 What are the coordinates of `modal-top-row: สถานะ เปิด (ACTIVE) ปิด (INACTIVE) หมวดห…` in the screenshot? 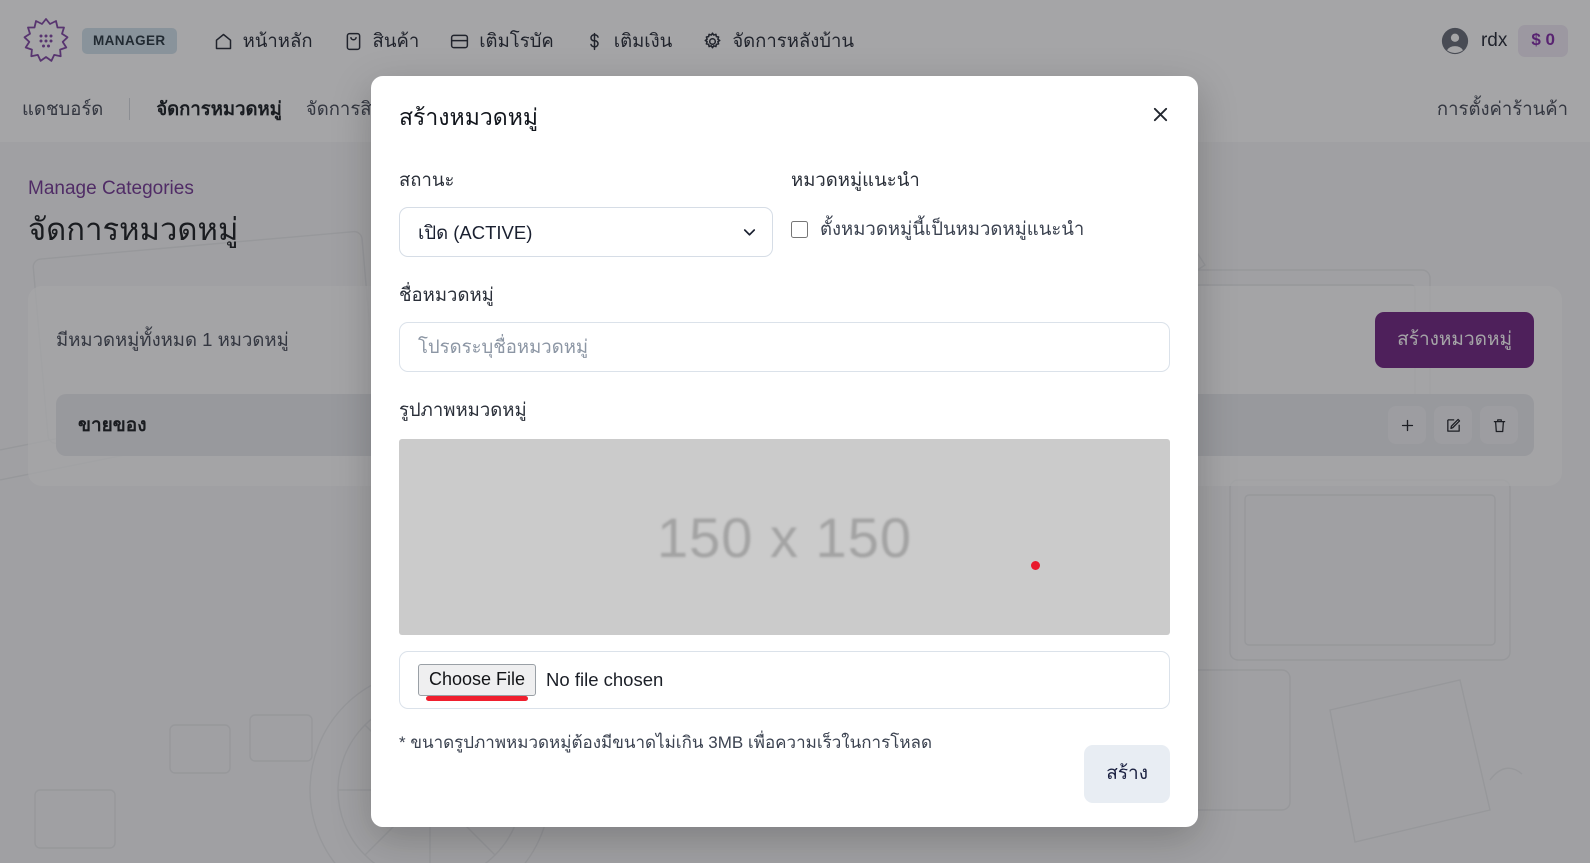 It's located at (784, 211).